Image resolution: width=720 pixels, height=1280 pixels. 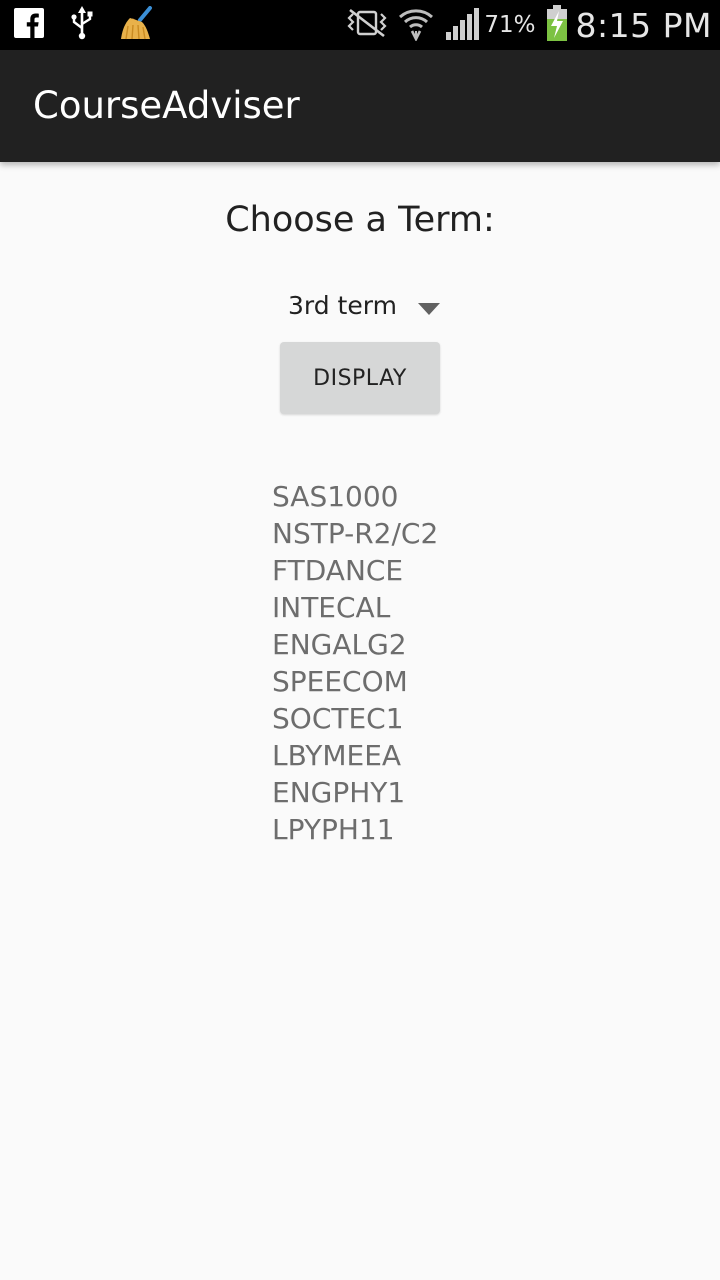 What do you see at coordinates (339, 792) in the screenshot?
I see `list-item: ENGPHY1` at bounding box center [339, 792].